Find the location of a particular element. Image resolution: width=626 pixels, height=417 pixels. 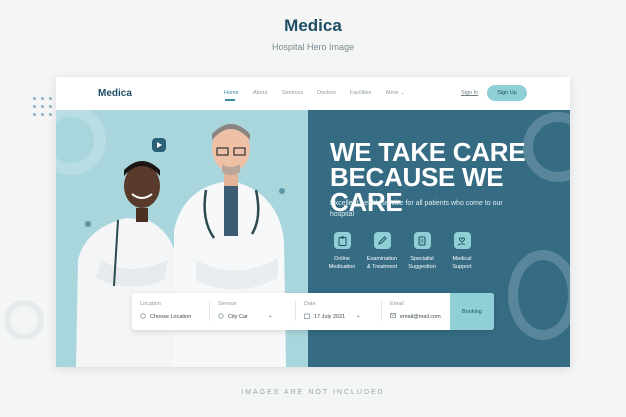

clipboard-icon is located at coordinates (342, 240).